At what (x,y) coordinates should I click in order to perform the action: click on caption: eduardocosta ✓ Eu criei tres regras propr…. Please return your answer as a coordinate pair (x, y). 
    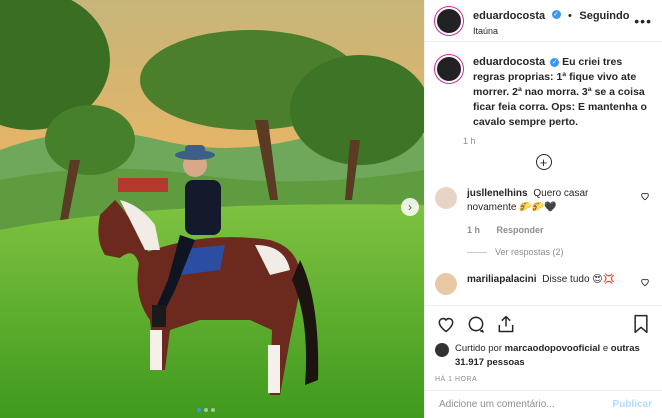
    Looking at the image, I should click on (543, 100).